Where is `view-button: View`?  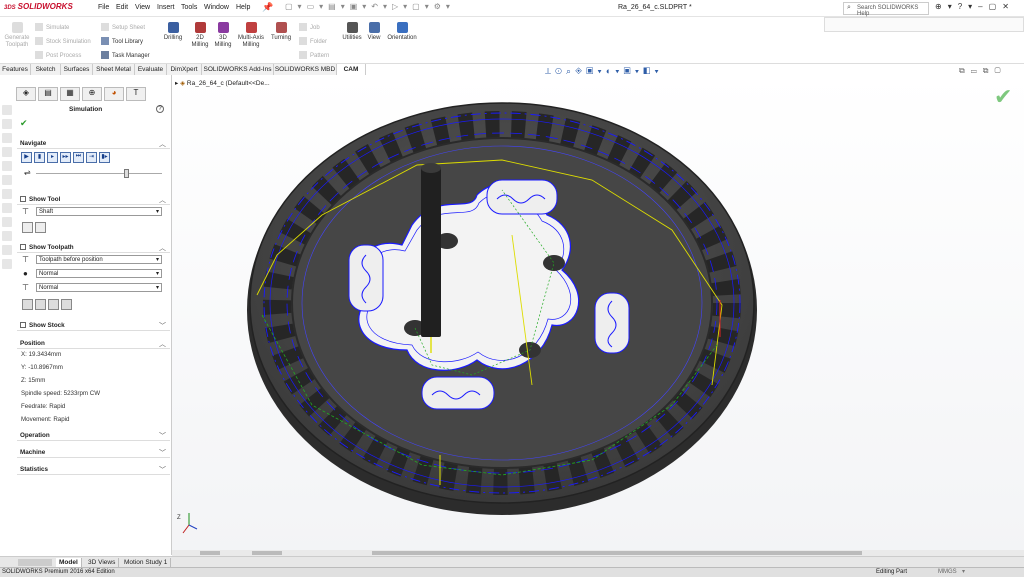 view-button: View is located at coordinates (374, 32).